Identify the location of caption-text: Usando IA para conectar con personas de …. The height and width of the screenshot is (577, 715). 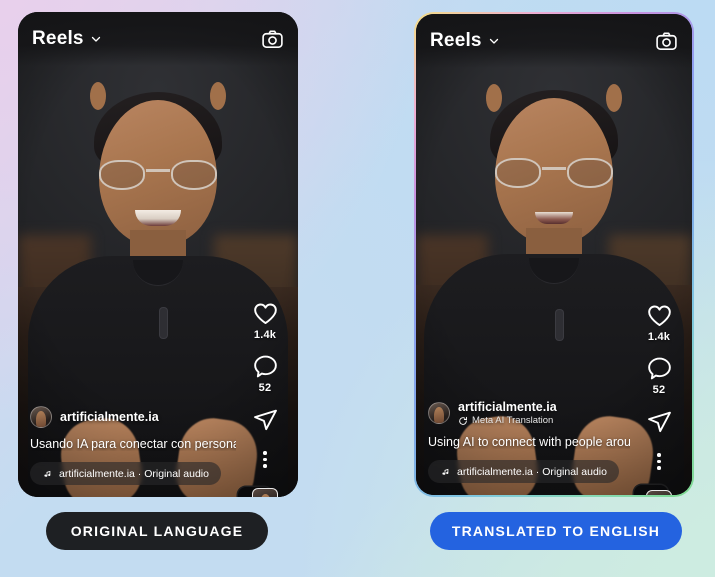
(133, 444).